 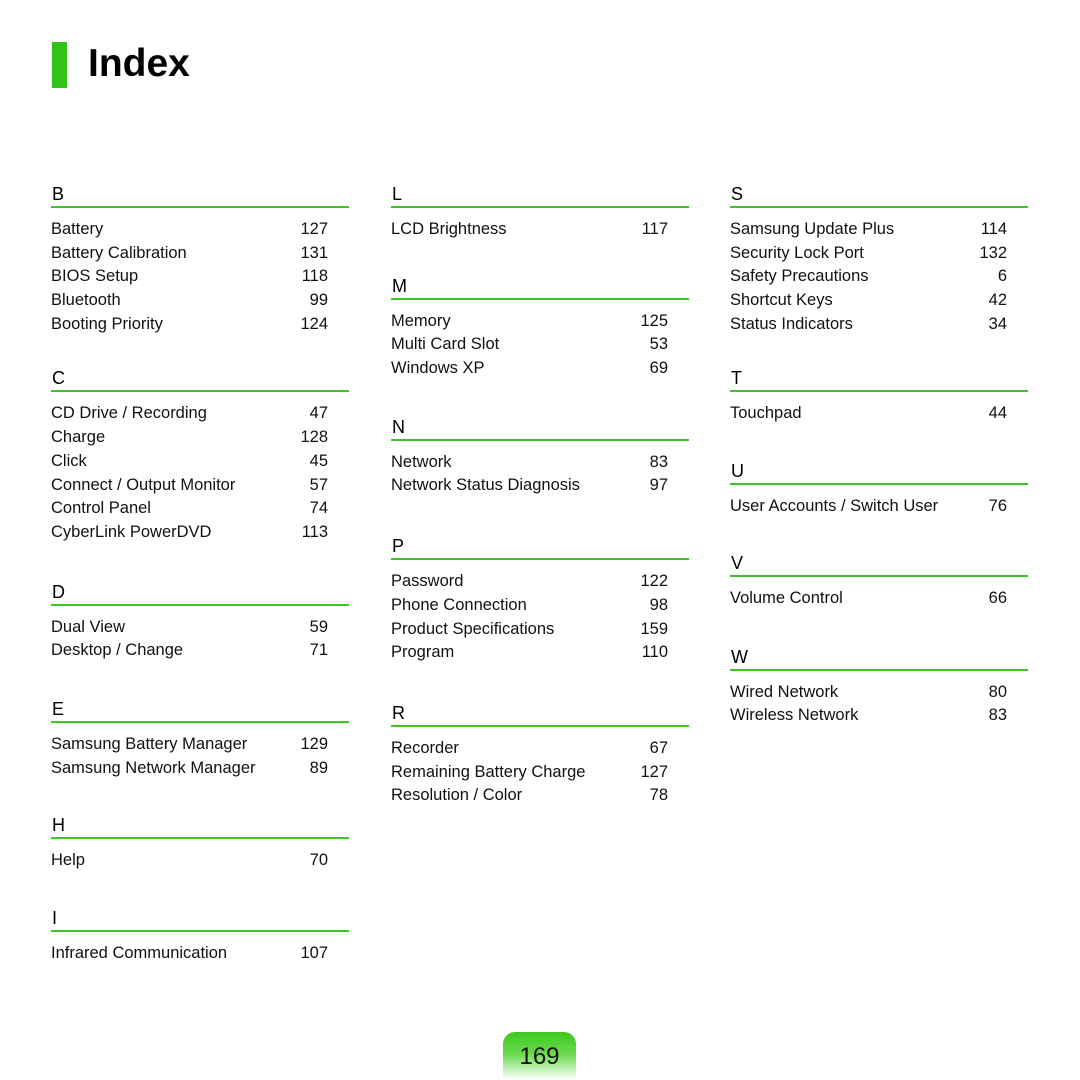 What do you see at coordinates (200, 937) in the screenshot?
I see `index-section-i: I Infrared Communication 107` at bounding box center [200, 937].